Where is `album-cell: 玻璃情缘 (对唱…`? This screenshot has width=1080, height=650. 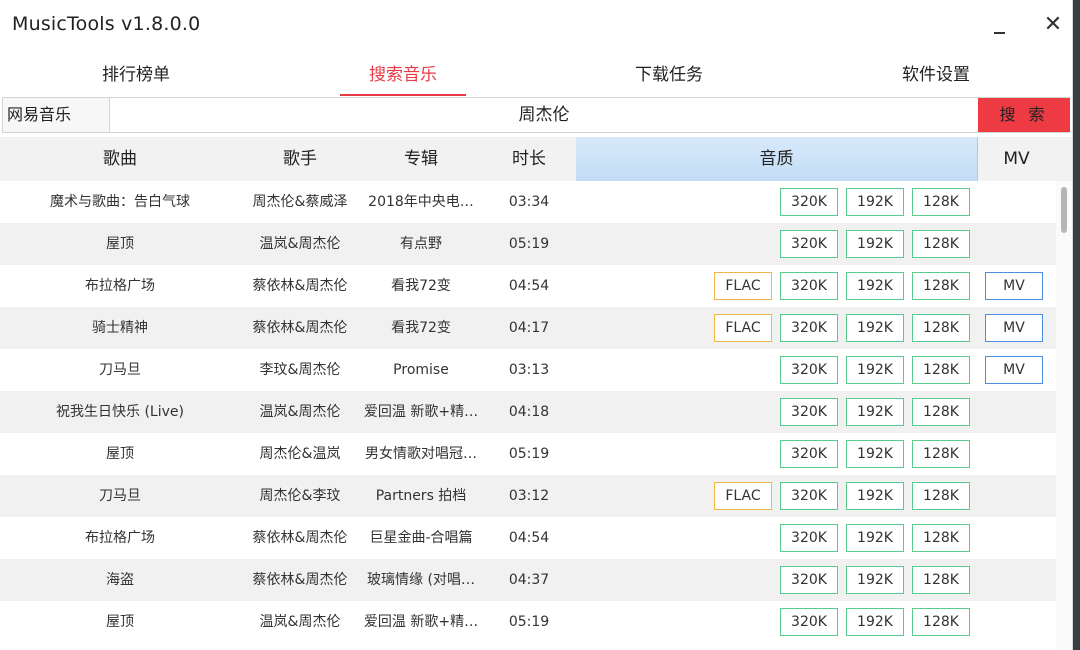 album-cell: 玻璃情缘 (对唱… is located at coordinates (421, 580).